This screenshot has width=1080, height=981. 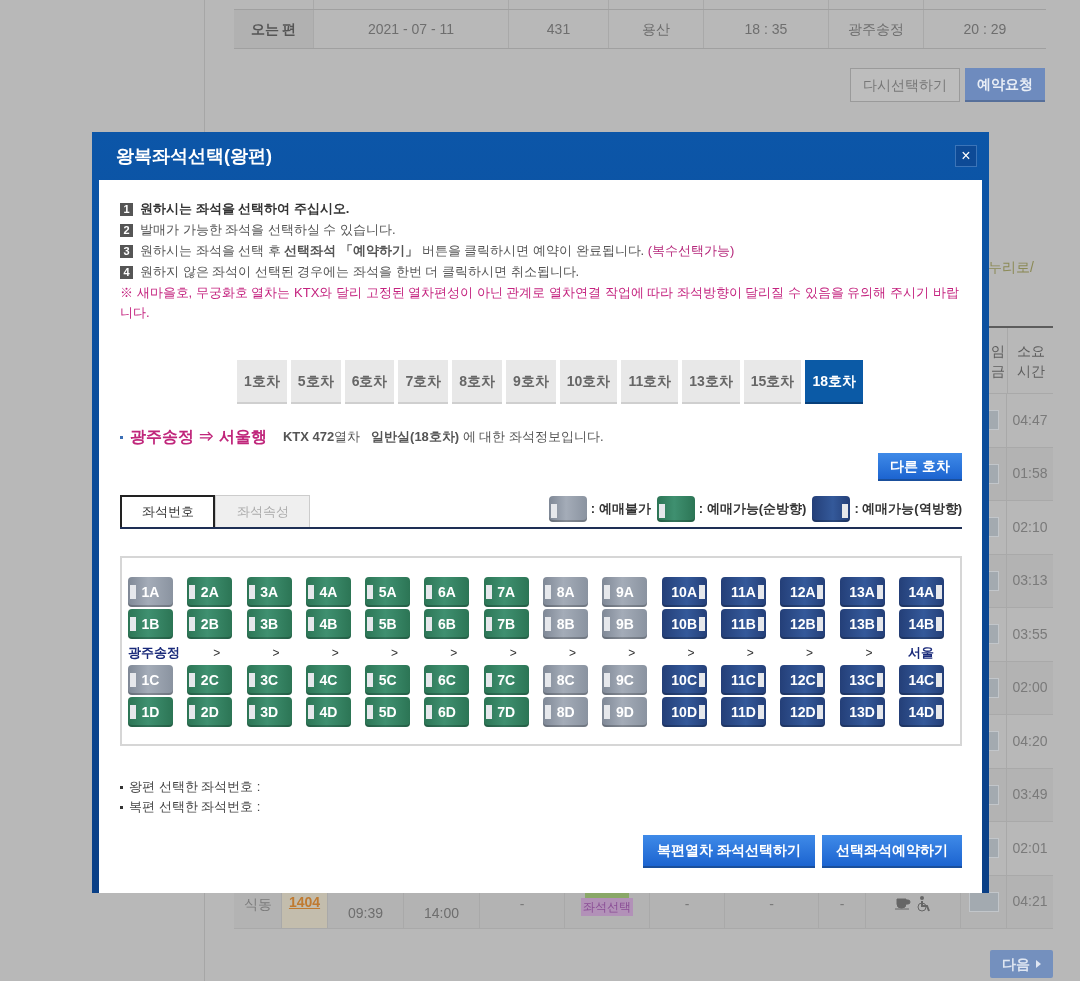 I want to click on seat-button: 8C, so click(x=566, y=680).